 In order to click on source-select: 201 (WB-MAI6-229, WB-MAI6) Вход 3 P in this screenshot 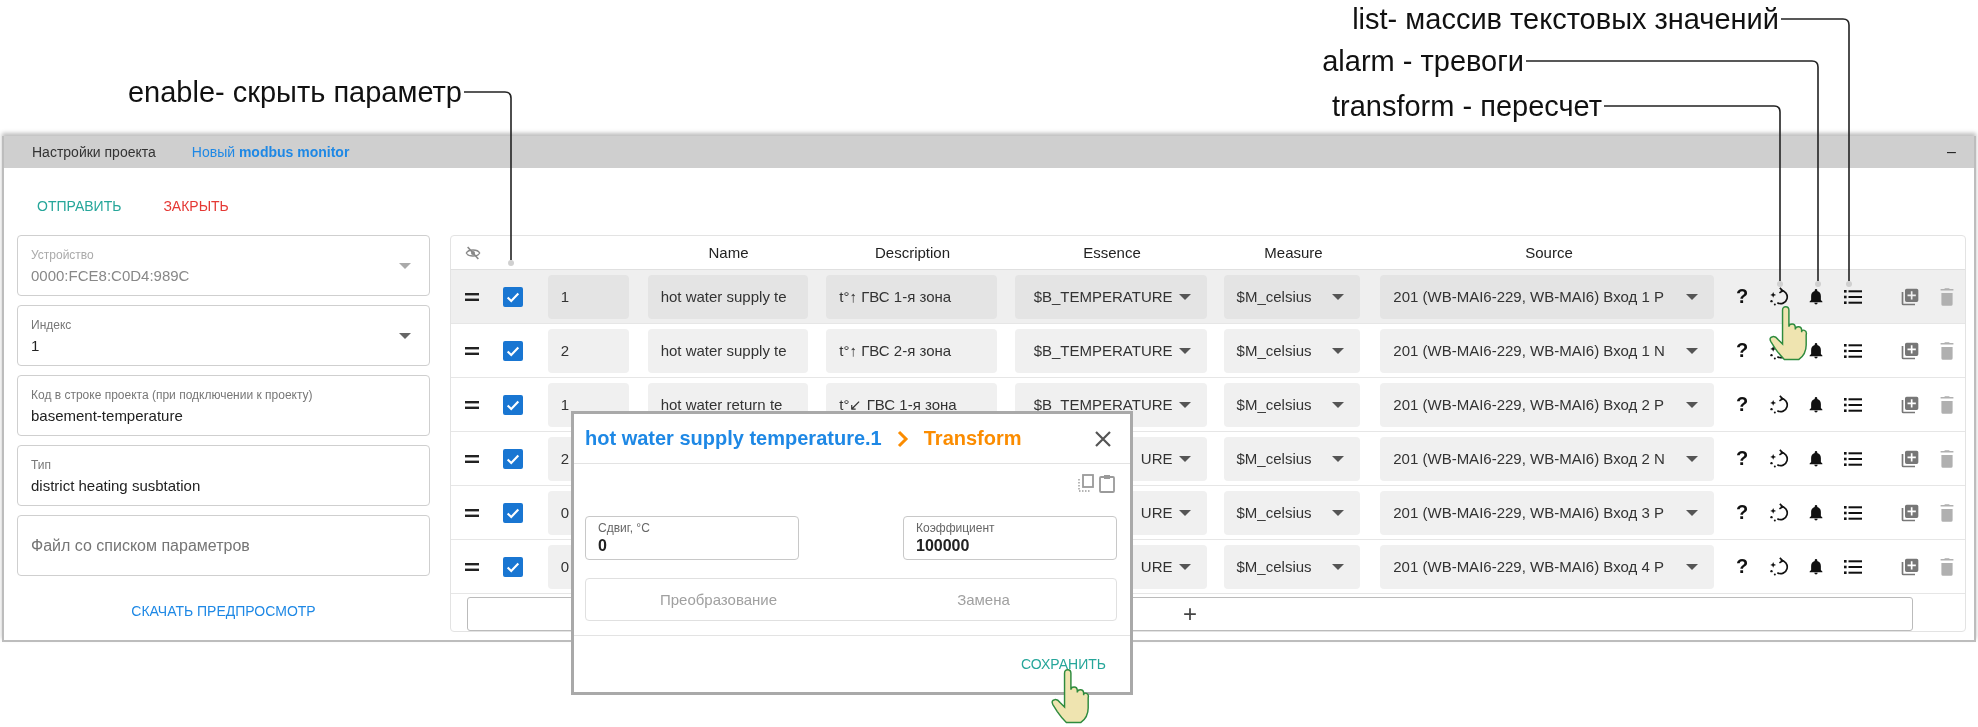, I will do `click(1547, 512)`.